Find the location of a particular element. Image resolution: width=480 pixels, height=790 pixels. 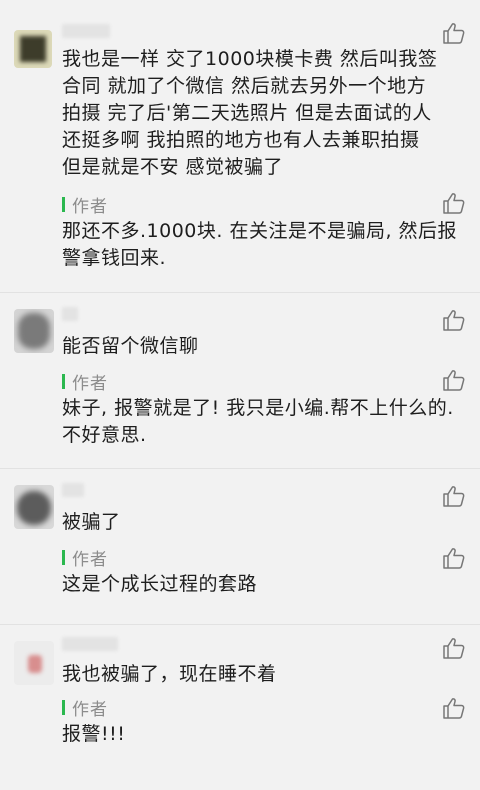

comment-text: 我也被骗了，现在睡不着 is located at coordinates (169, 674).